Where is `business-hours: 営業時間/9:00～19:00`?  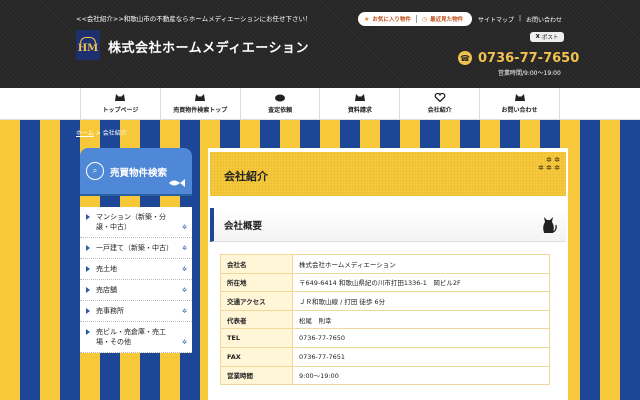 business-hours: 営業時間/9:00～19:00 is located at coordinates (529, 73).